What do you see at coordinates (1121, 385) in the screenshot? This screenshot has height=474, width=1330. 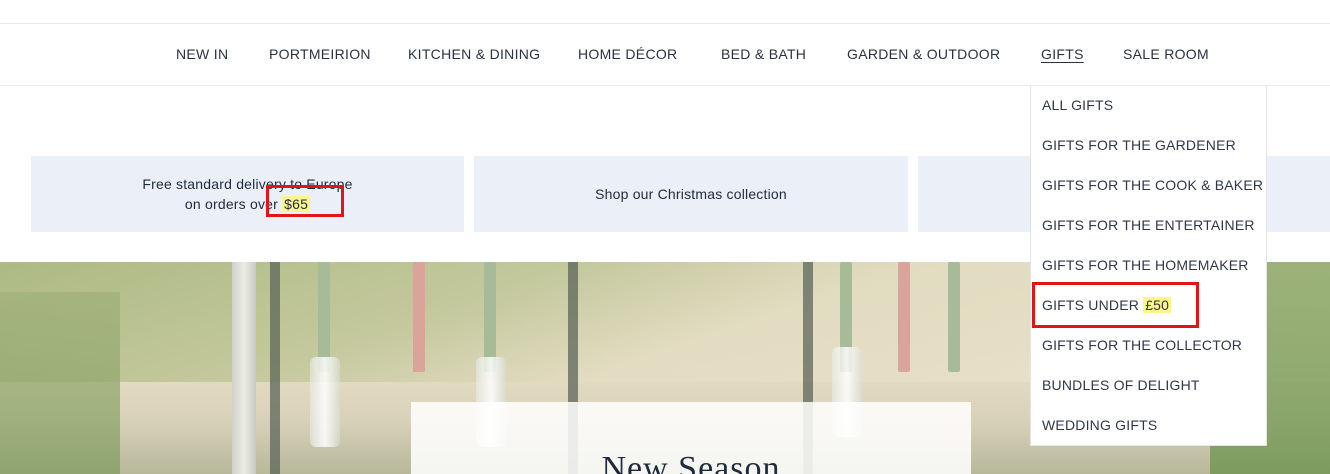 I see `menu-item-bundles-of-delight: BUNDLES OF DELIGHT` at bounding box center [1121, 385].